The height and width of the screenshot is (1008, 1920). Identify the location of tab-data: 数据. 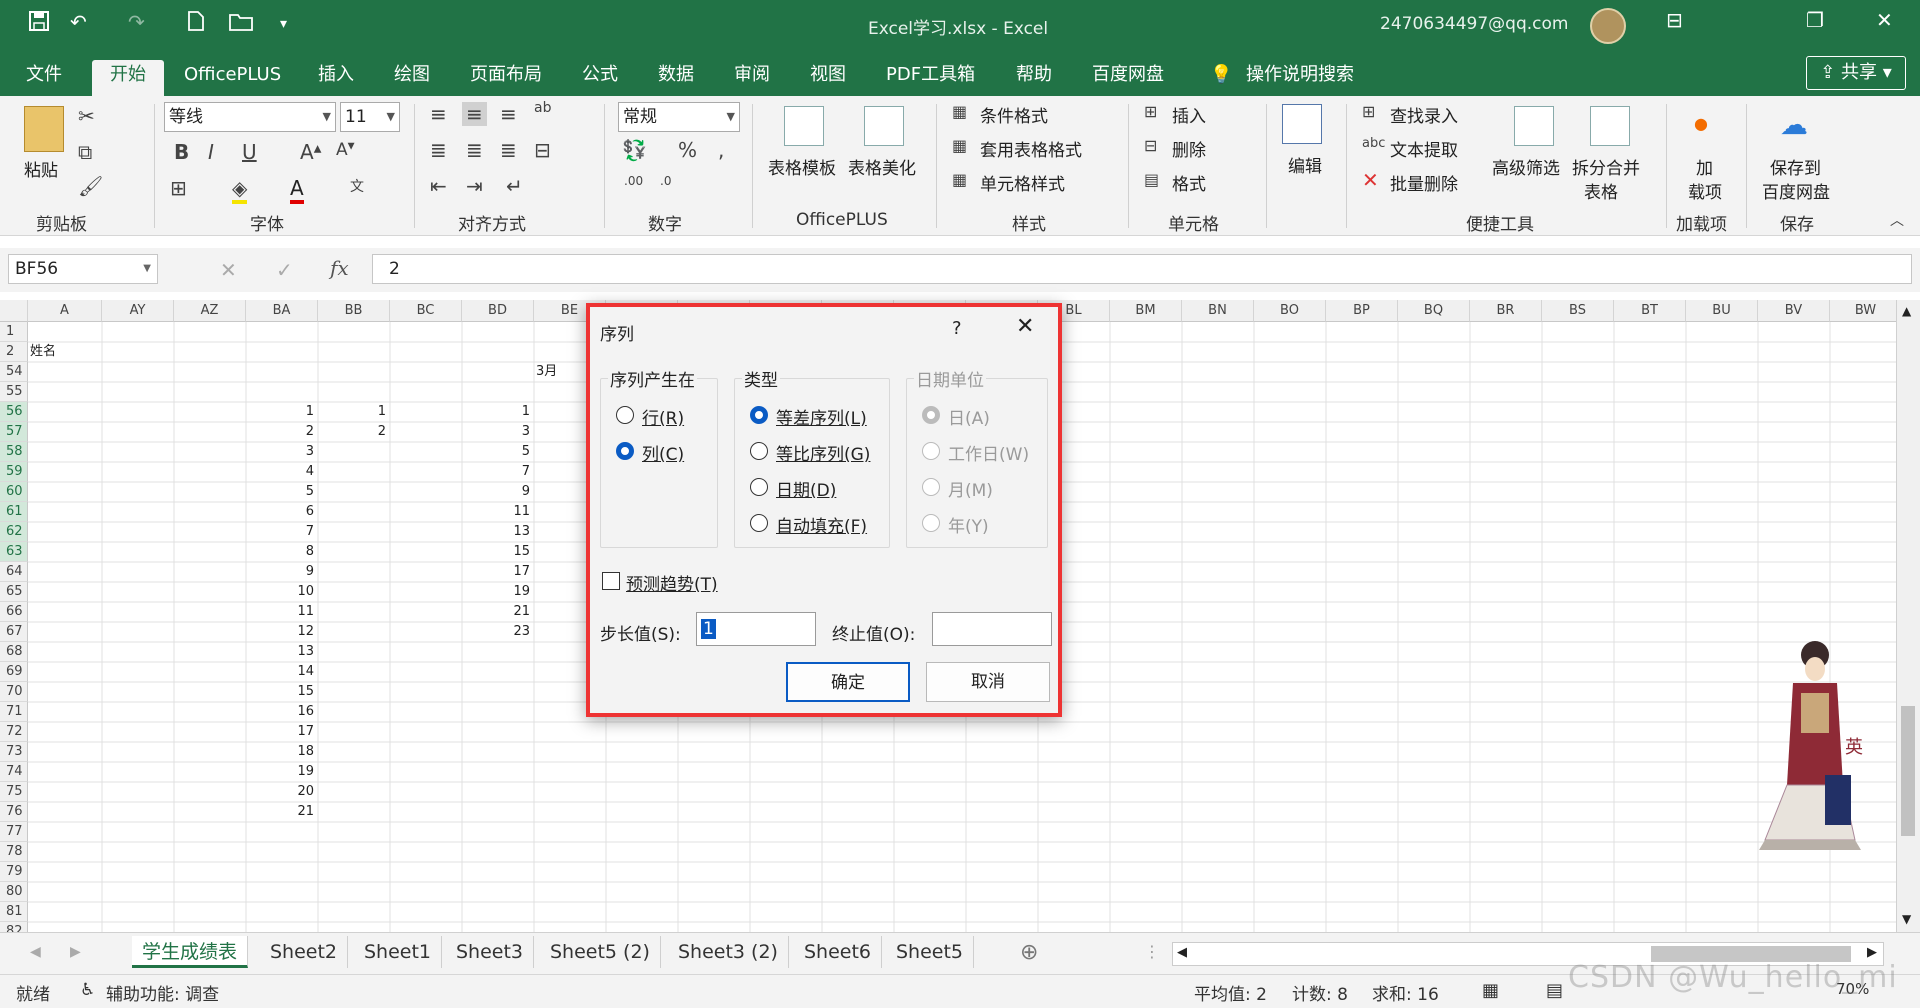
(676, 78).